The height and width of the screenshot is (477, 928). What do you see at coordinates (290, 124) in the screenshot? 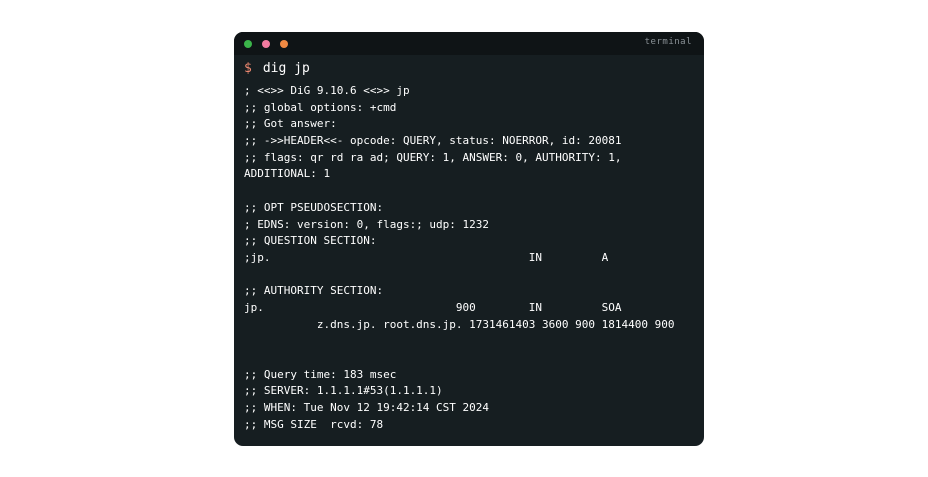
I see `output-line: ;; Got answer:` at bounding box center [290, 124].